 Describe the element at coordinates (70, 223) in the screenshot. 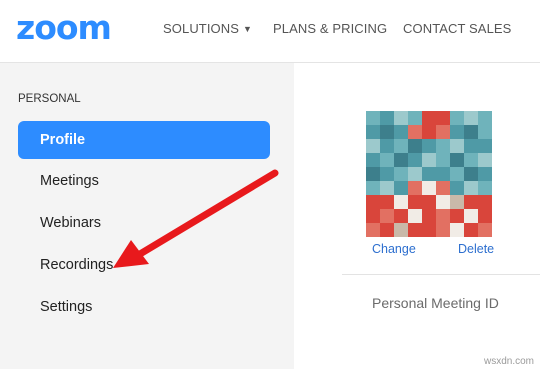

I see `sidebar-item-webinars: Webinars` at that location.